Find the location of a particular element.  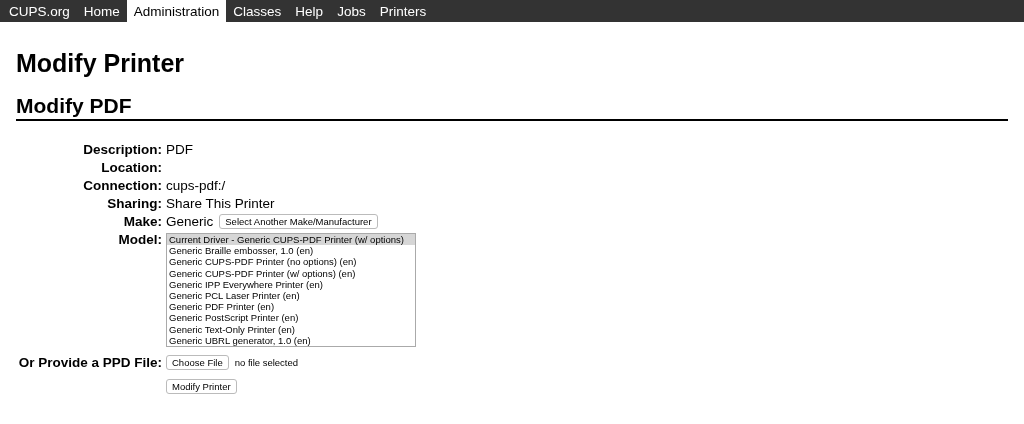

select-make-button: Select Another Make/Manufacturer is located at coordinates (298, 221).